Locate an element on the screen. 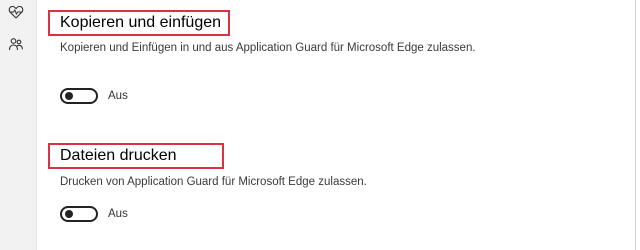  window-right-border is located at coordinates (635, 125).